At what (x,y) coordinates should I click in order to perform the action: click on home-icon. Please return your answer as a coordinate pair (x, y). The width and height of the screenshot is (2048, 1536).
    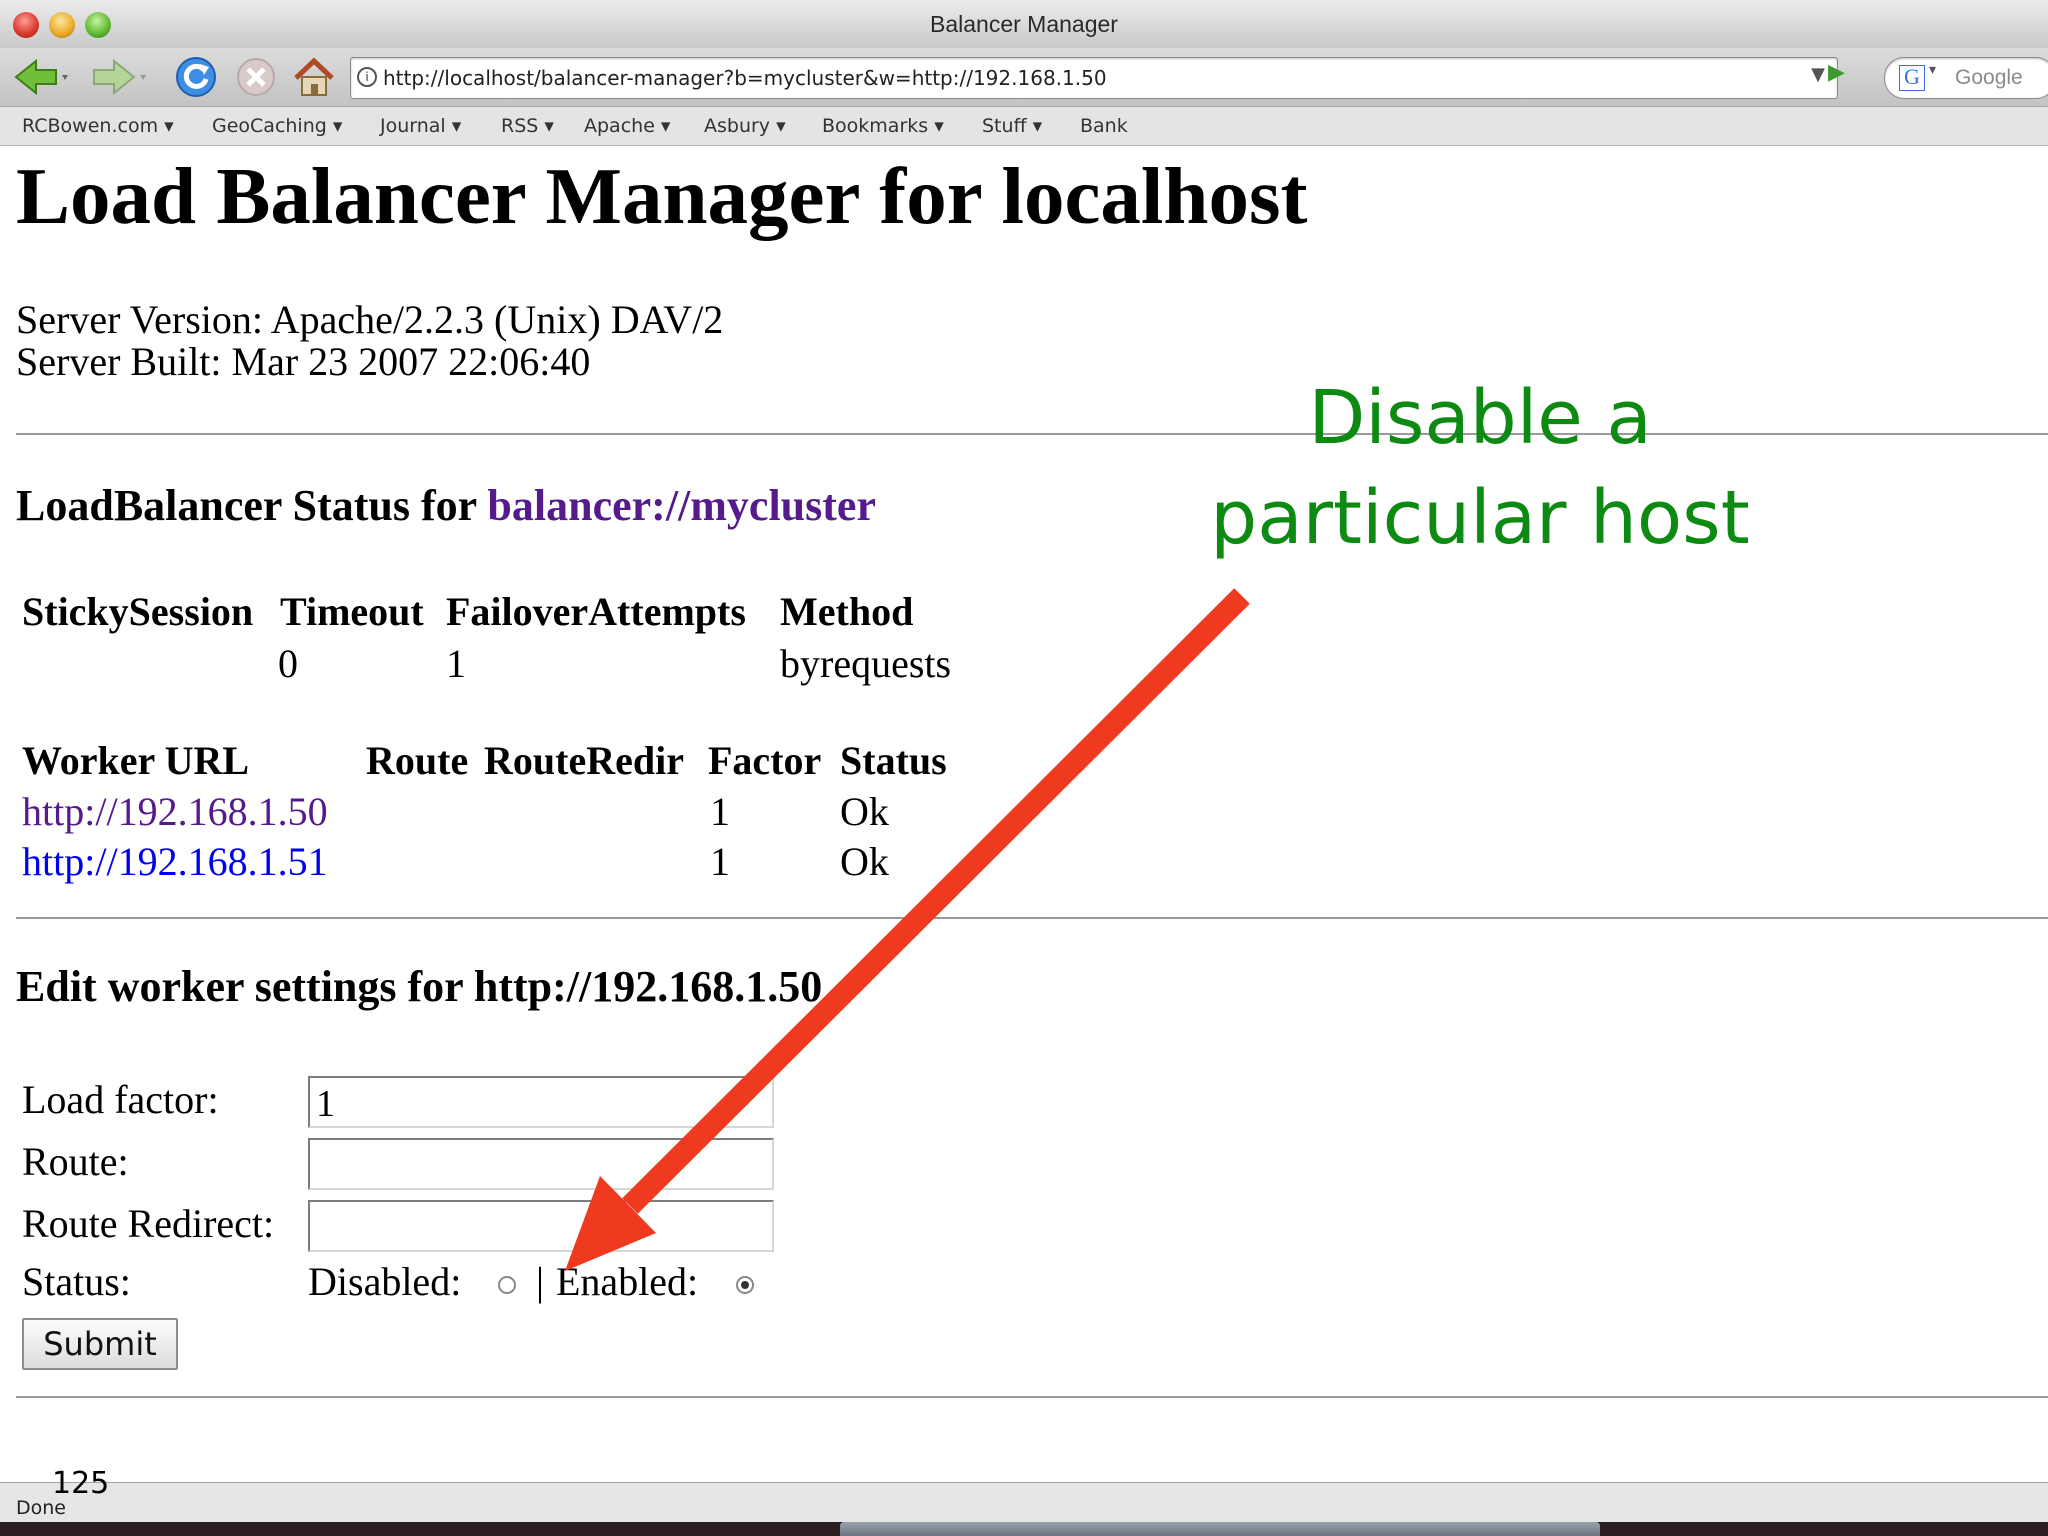
    Looking at the image, I should click on (314, 76).